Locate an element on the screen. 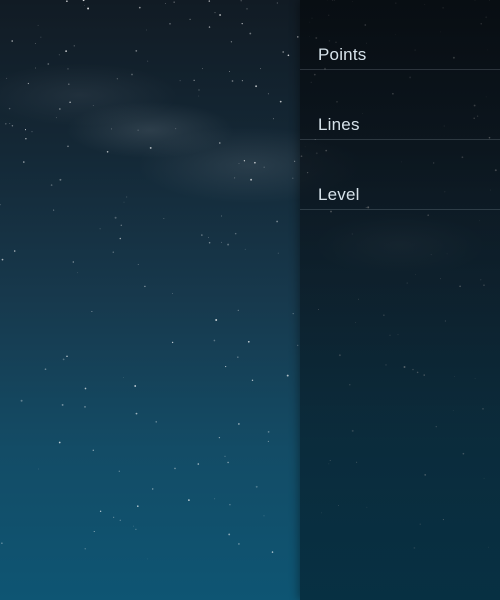  points-label: Points is located at coordinates (342, 54).